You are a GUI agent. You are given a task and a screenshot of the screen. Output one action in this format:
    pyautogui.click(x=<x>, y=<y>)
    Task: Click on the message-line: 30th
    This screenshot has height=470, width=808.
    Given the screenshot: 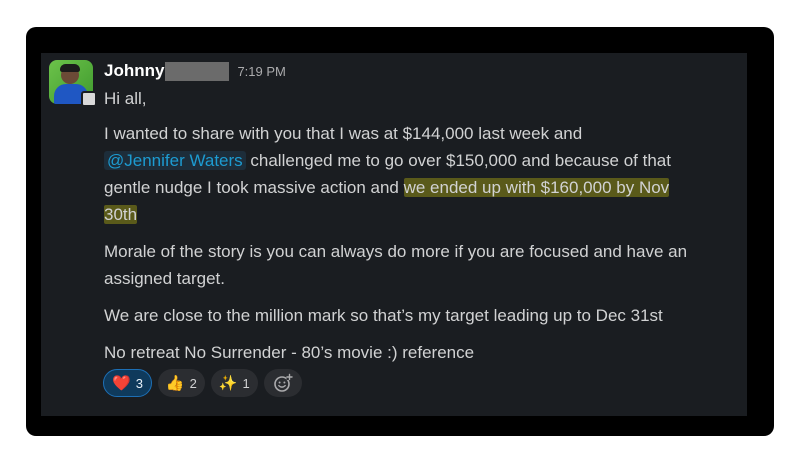 What is the action you would take?
    pyautogui.click(x=121, y=214)
    